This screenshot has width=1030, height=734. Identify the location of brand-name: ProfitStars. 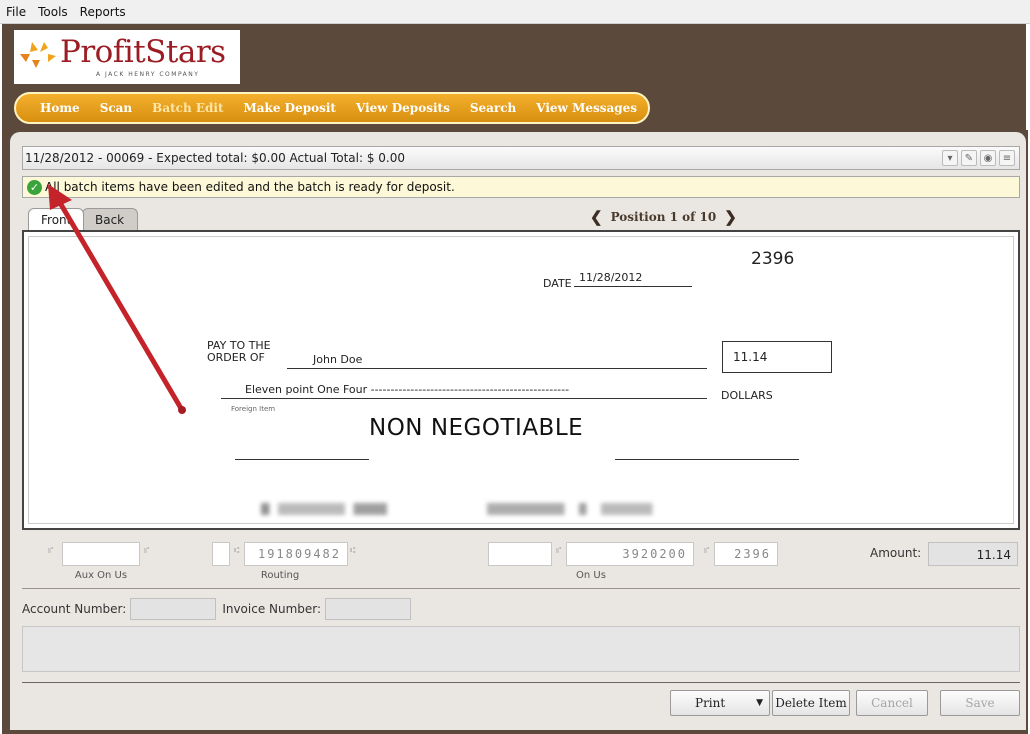
(143, 52).